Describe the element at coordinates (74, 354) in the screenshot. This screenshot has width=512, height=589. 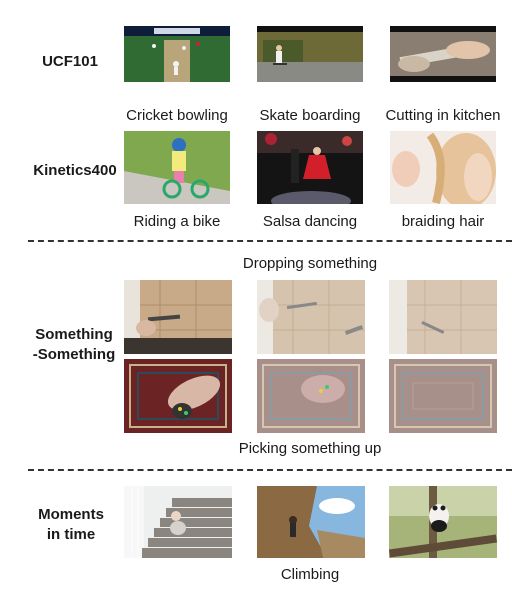
I see `row-label-line-2: -Something` at that location.